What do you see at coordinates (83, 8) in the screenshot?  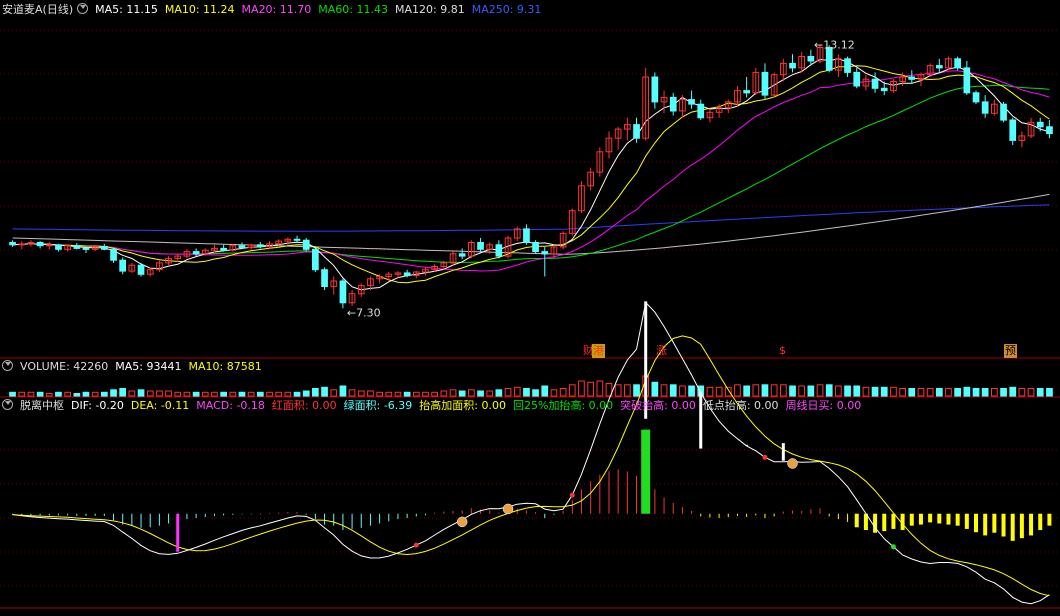 I see `settings-dropdown-icon` at bounding box center [83, 8].